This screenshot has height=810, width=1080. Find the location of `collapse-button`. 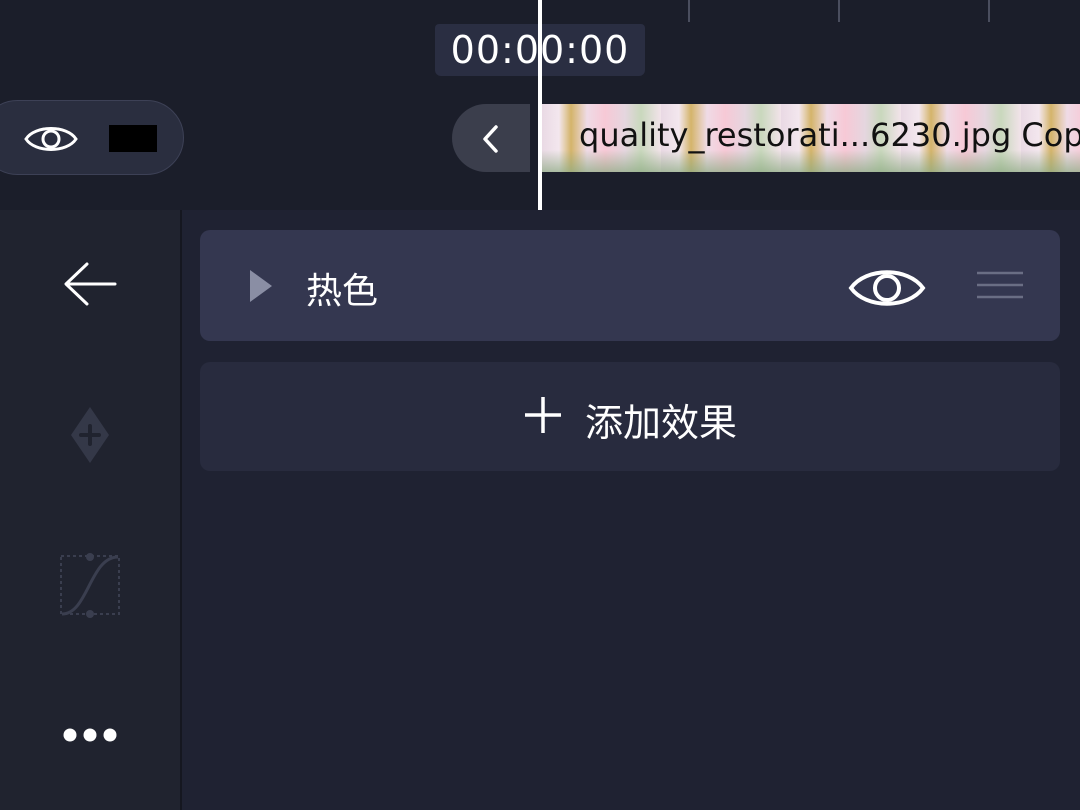

collapse-button is located at coordinates (491, 138).